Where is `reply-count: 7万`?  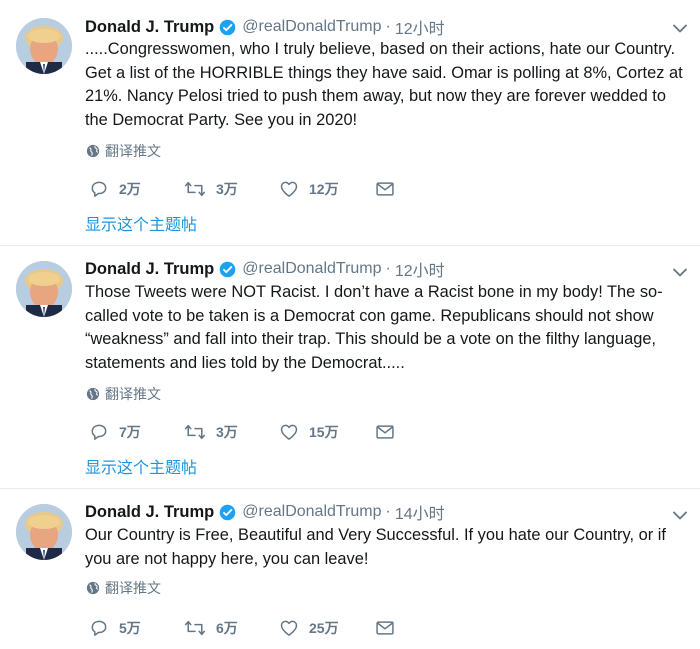 reply-count: 7万 is located at coordinates (130, 432).